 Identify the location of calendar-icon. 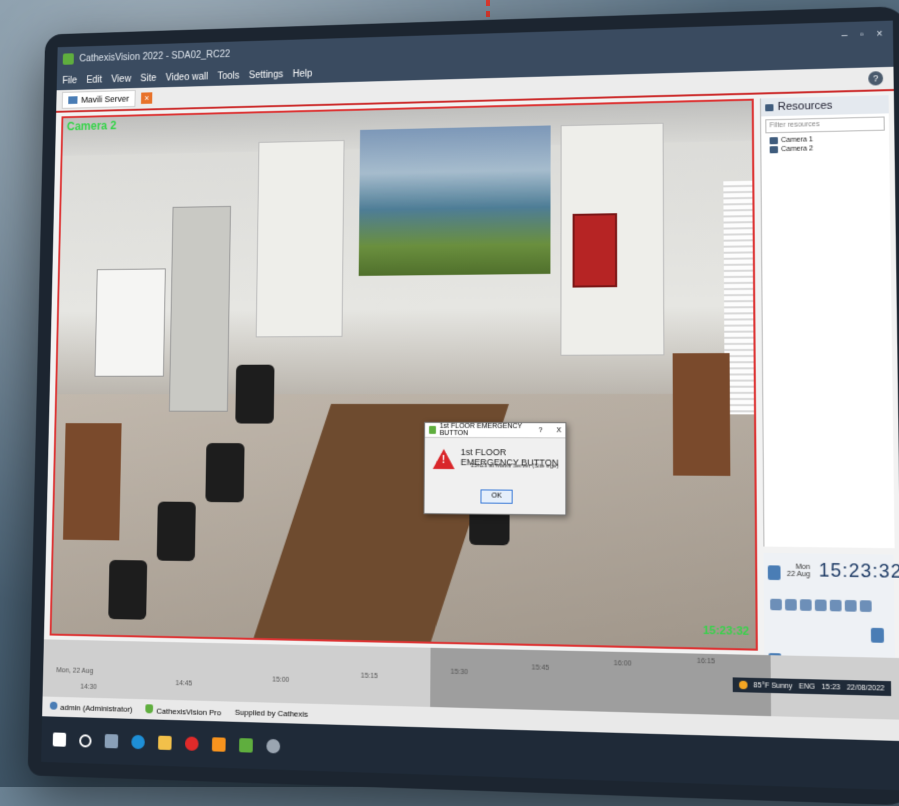
(774, 572).